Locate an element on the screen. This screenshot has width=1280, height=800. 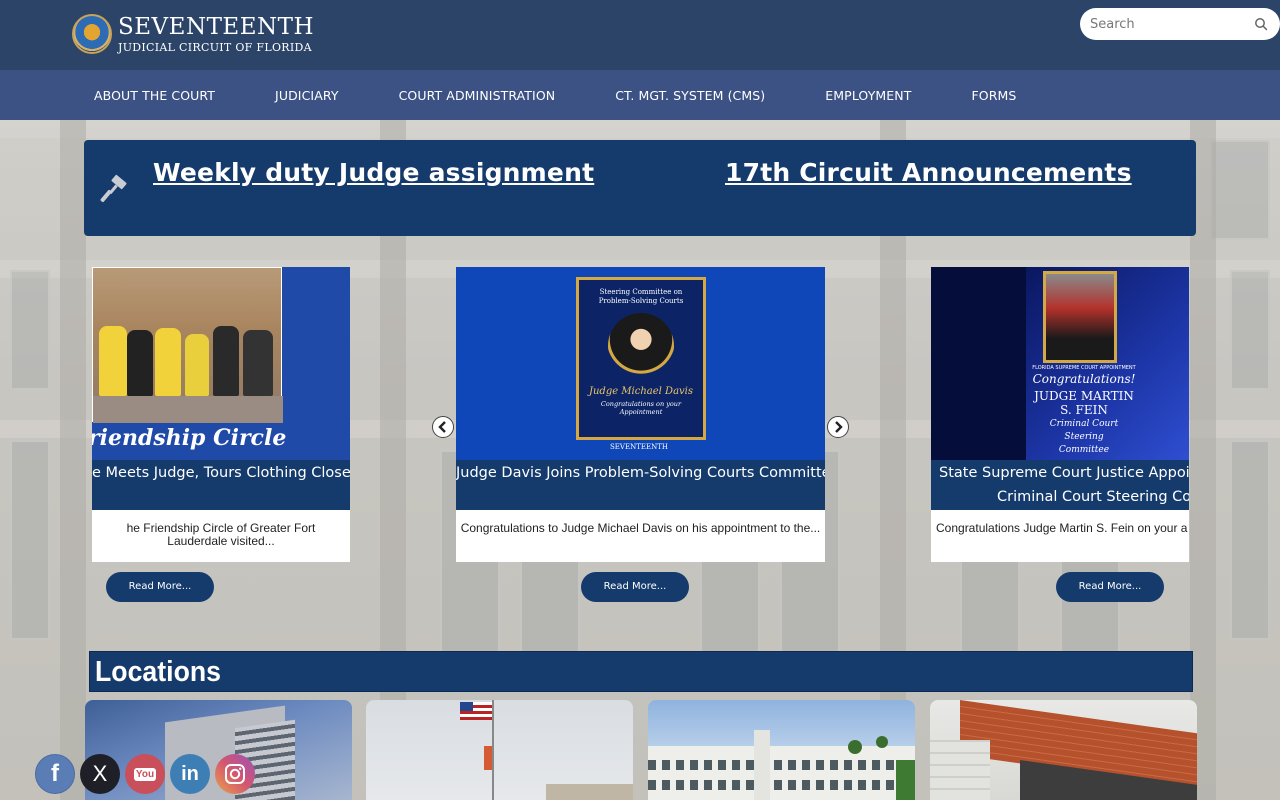
carousel-prev-button is located at coordinates (443, 427).